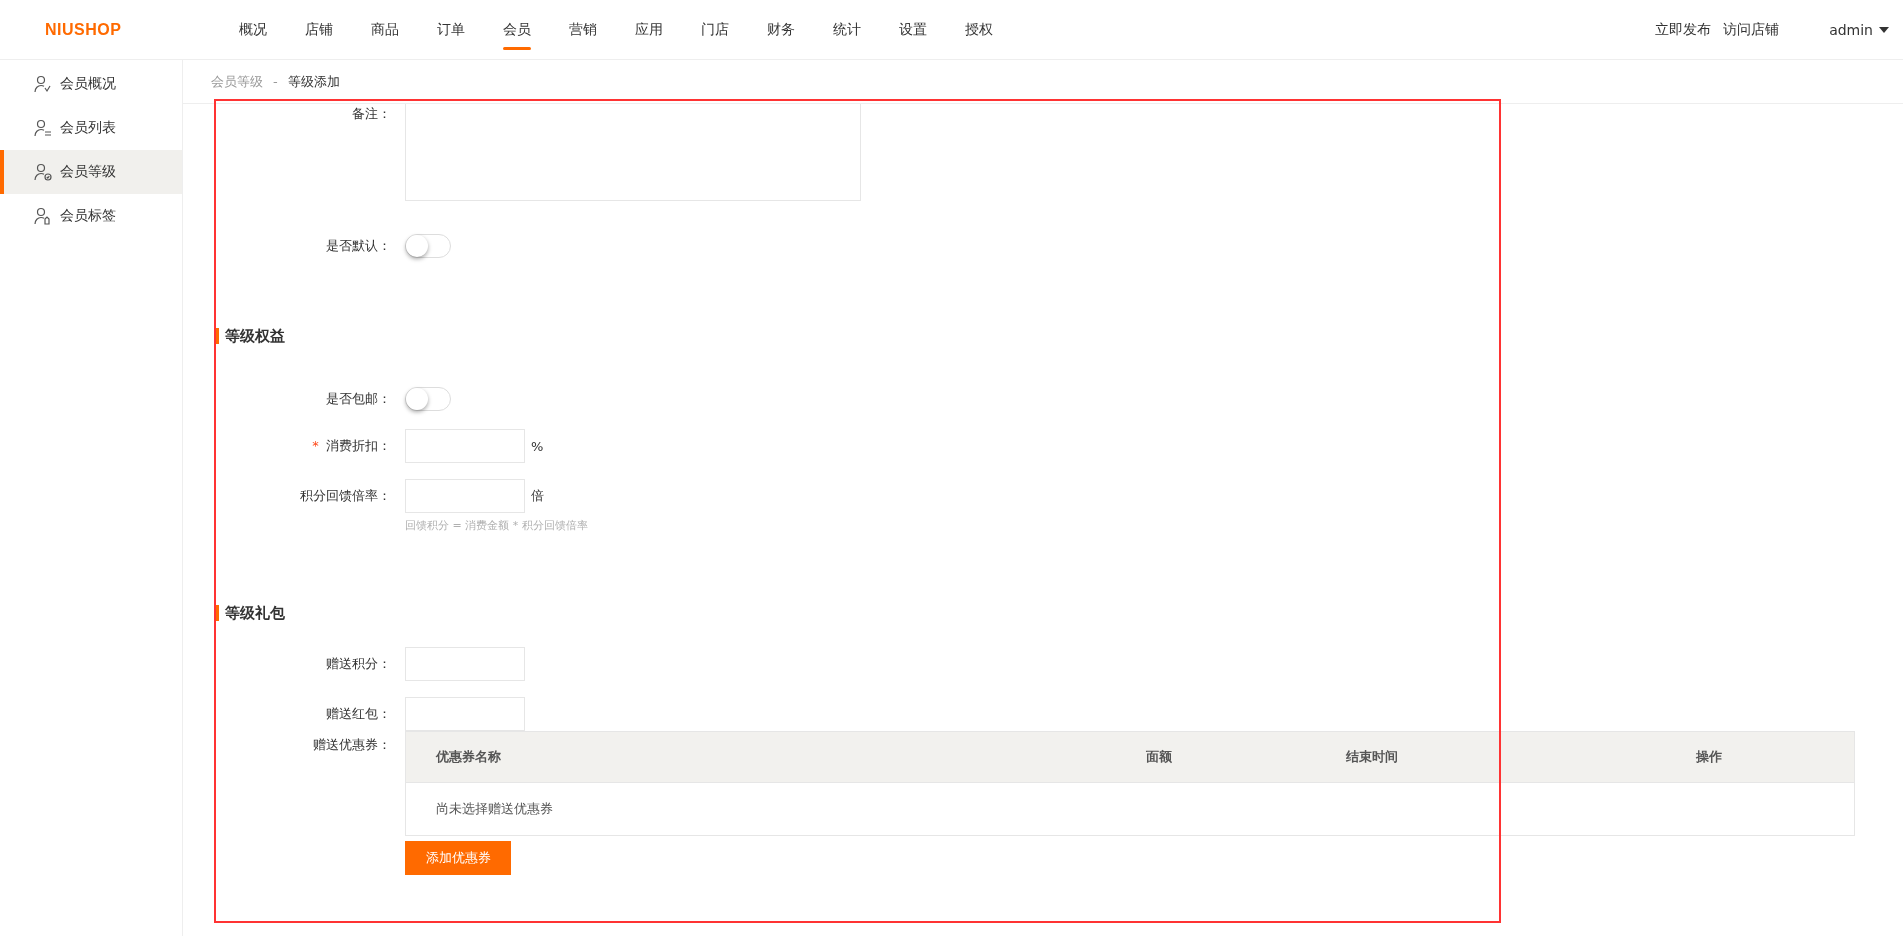 This screenshot has width=1903, height=936. Describe the element at coordinates (781, 29) in the screenshot. I see `nav-tab: 财务` at that location.